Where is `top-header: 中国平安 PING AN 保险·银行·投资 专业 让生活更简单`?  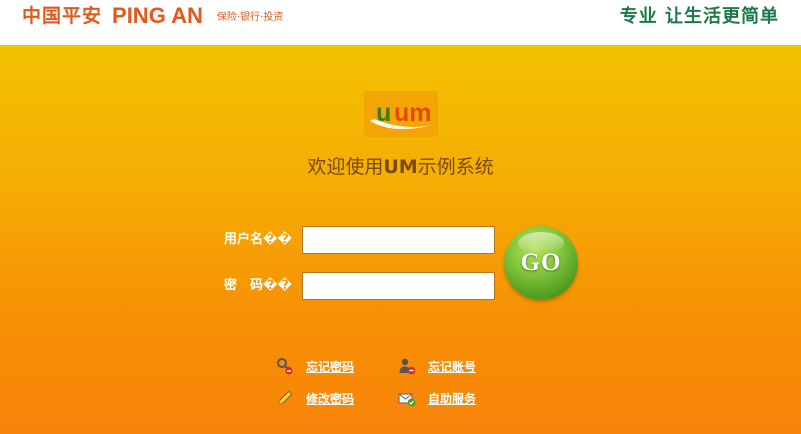
top-header: 中国平安 PING AN 保险·银行·投资 专业 让生活更简单 is located at coordinates (400, 22).